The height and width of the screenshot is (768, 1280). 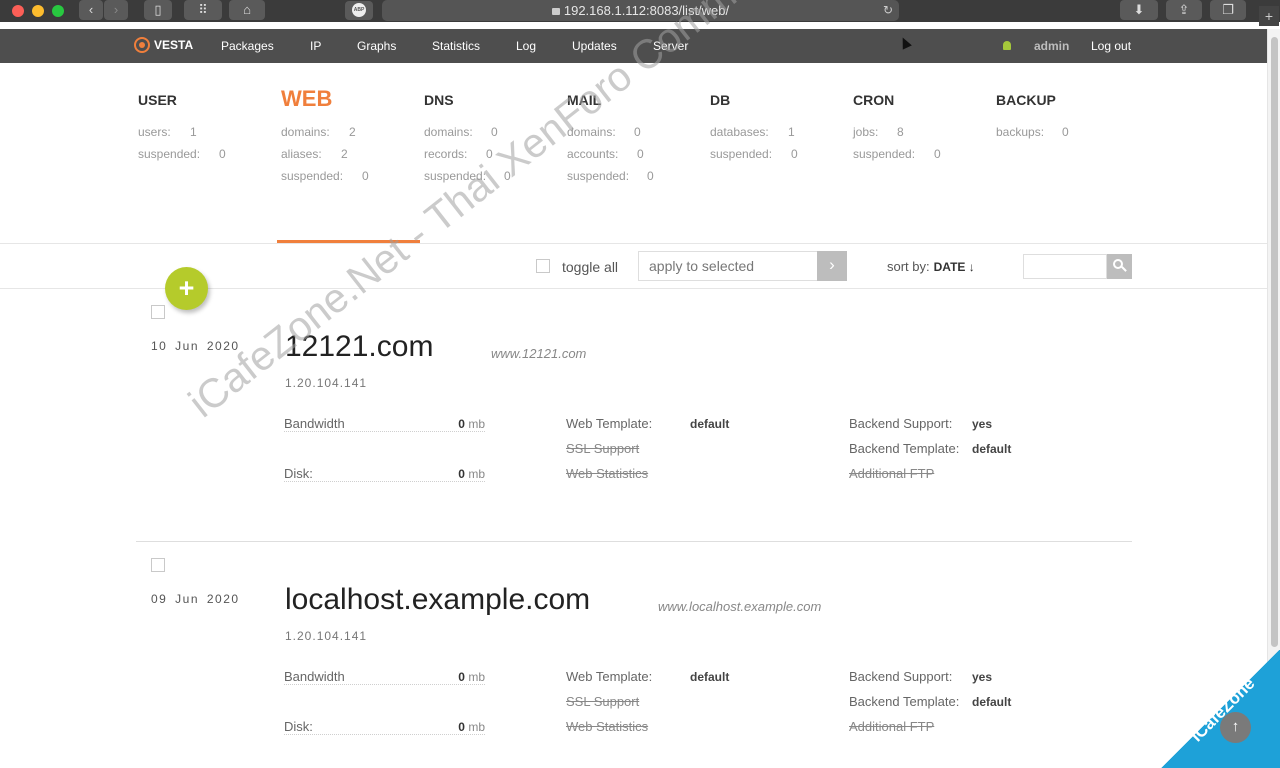 I want to click on new-tab-button: +, so click(x=1269, y=16).